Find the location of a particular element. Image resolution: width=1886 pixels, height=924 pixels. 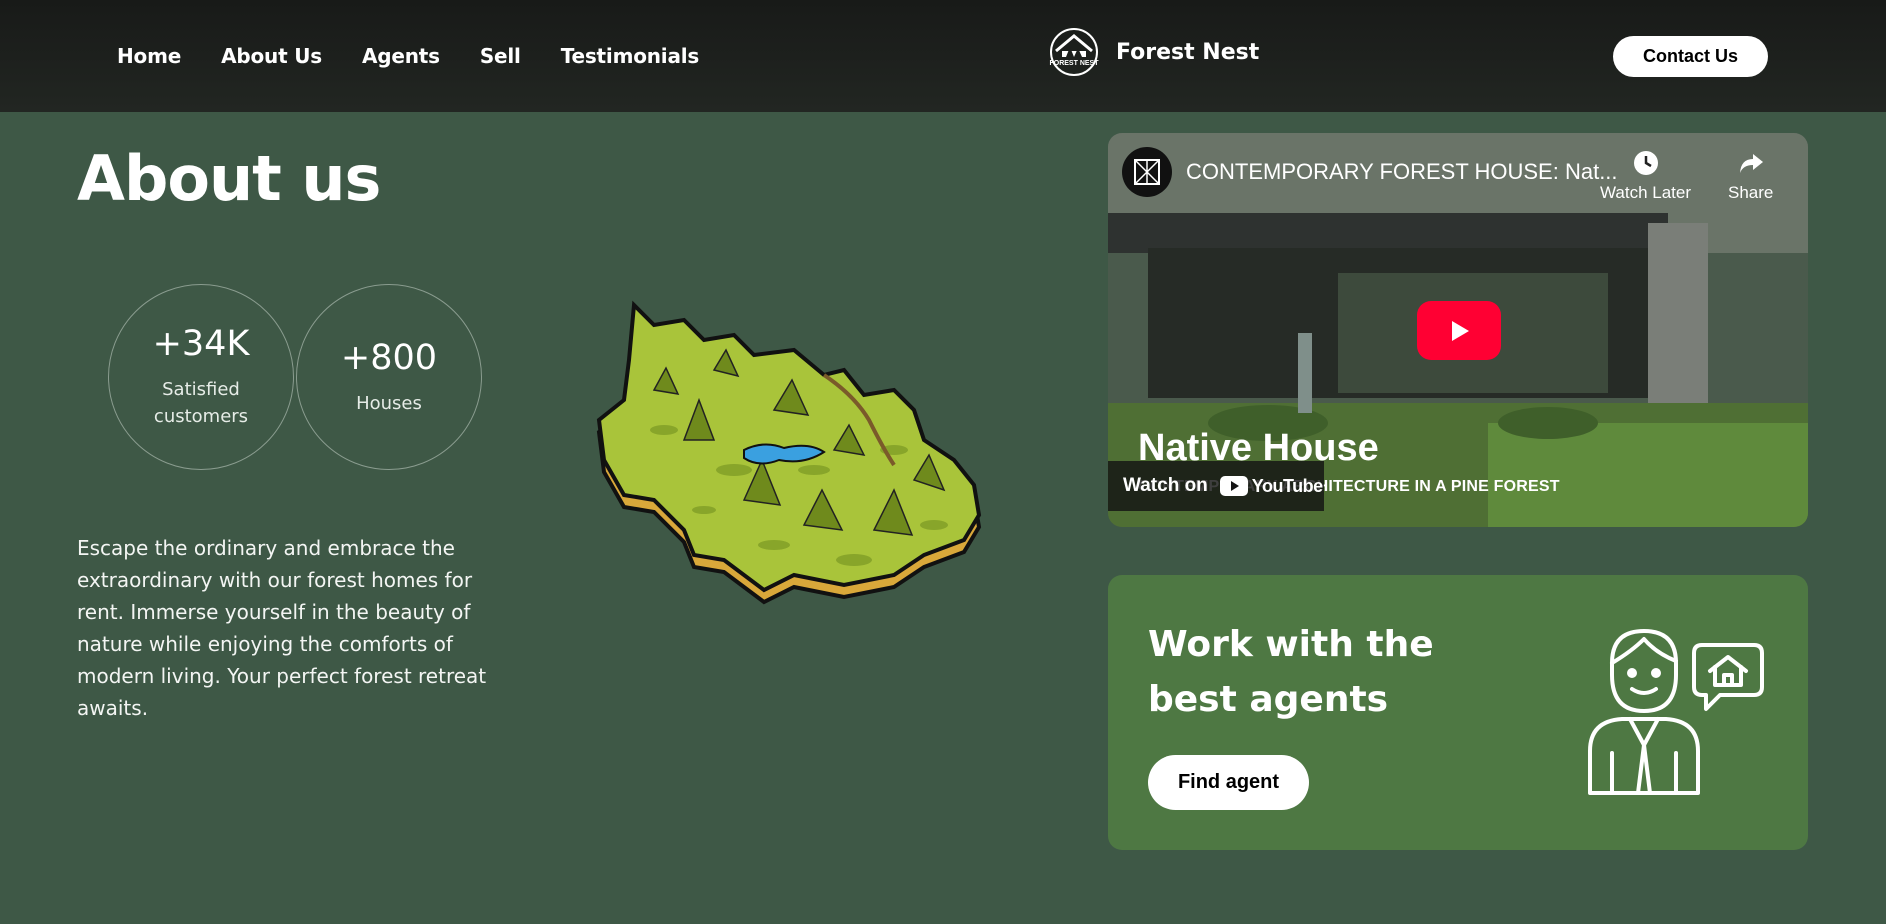

main-nav: Home About Us Agents Sell Testimonials is located at coordinates (408, 56).